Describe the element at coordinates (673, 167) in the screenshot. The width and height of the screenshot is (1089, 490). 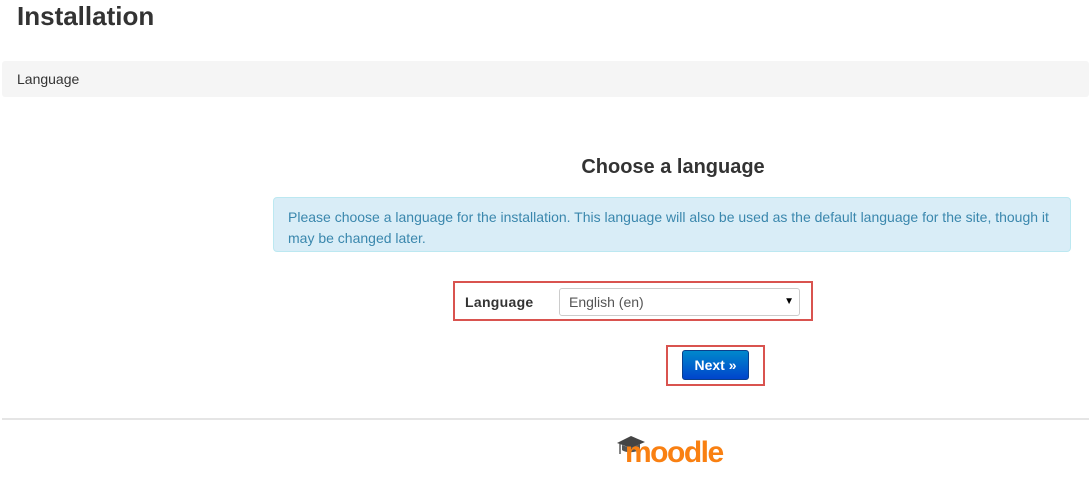
I see `section-heading: Choose a language` at that location.